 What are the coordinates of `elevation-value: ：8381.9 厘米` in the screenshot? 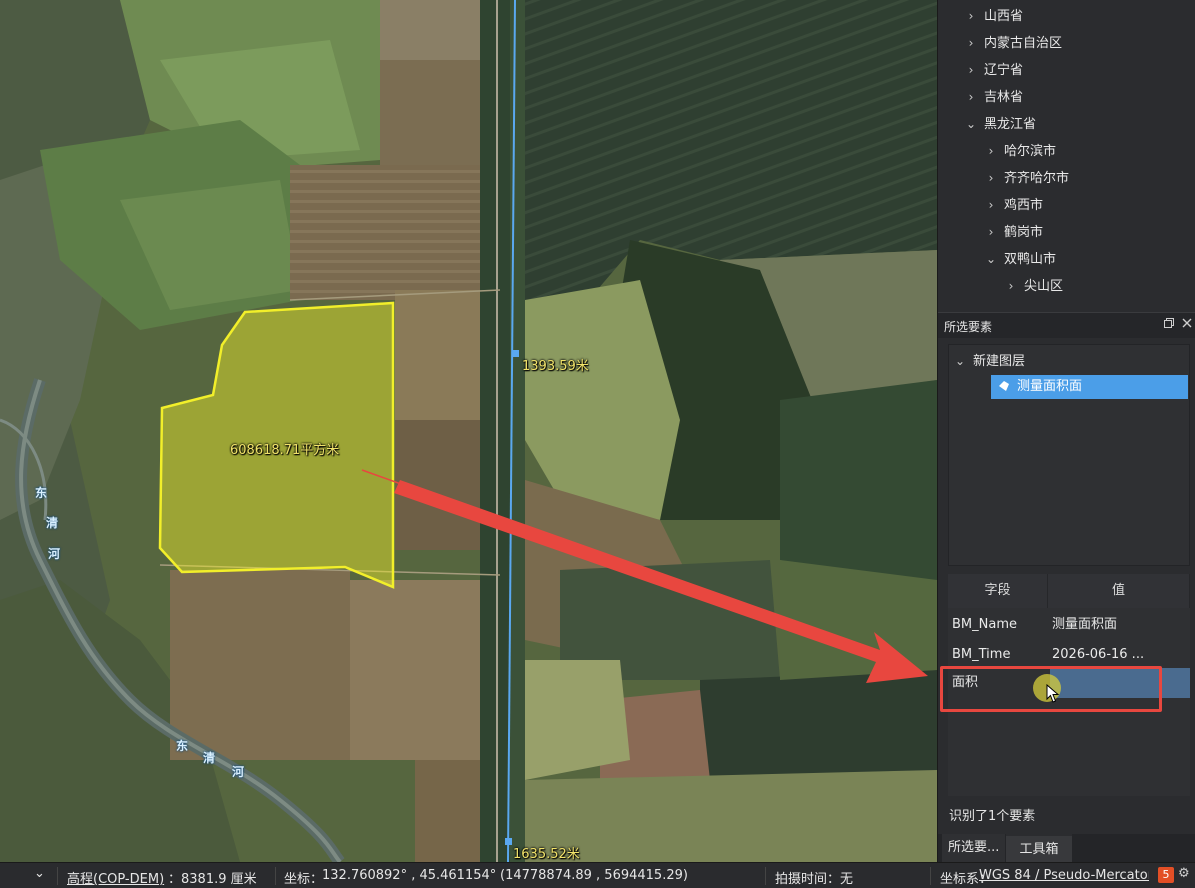 It's located at (212, 879).